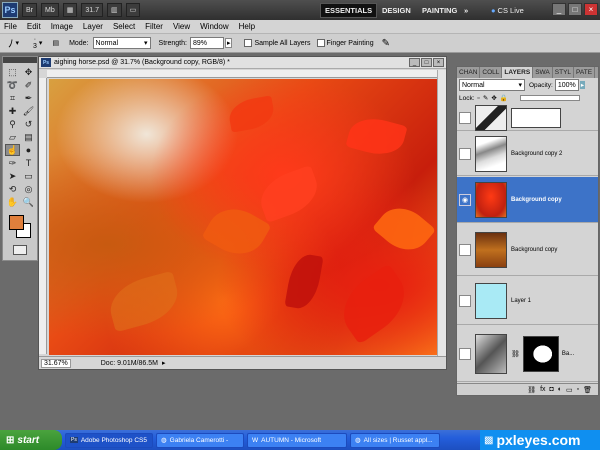  I want to click on new-layer-icon: ▫, so click(578, 389).